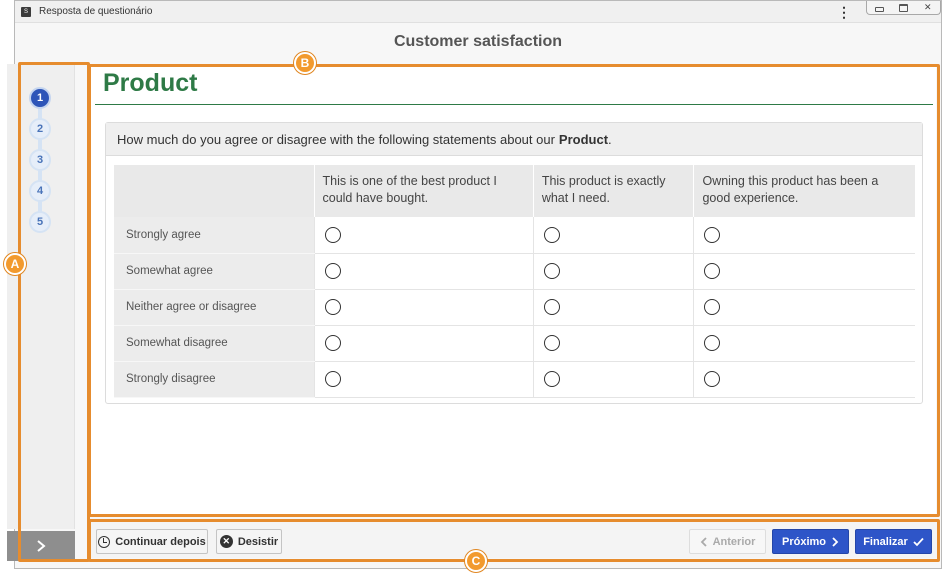 The width and height of the screenshot is (943, 579). I want to click on more-options-icon: ⋮, so click(844, 12).